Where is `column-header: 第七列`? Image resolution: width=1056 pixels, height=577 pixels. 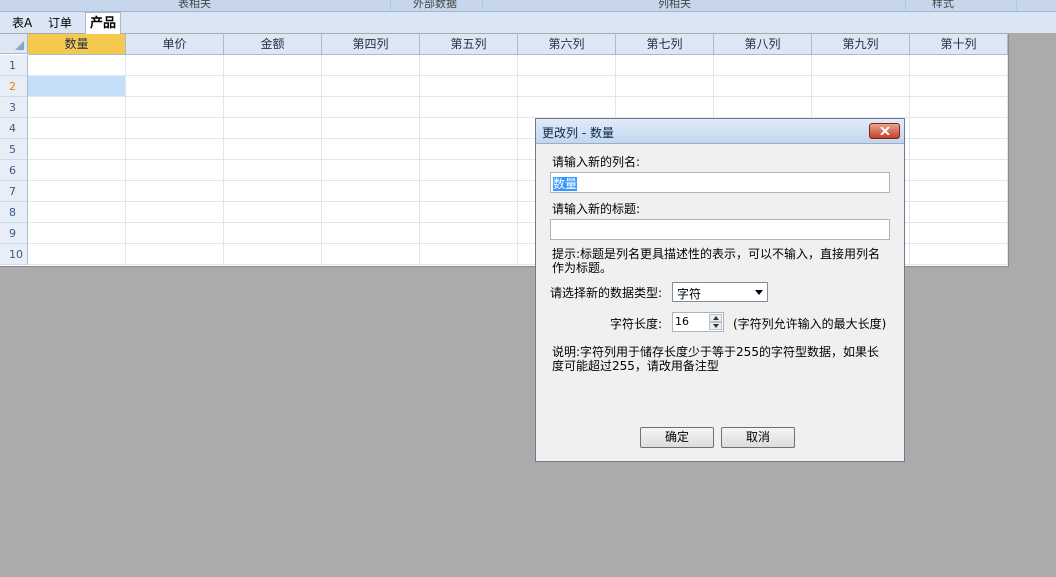 column-header: 第七列 is located at coordinates (665, 44).